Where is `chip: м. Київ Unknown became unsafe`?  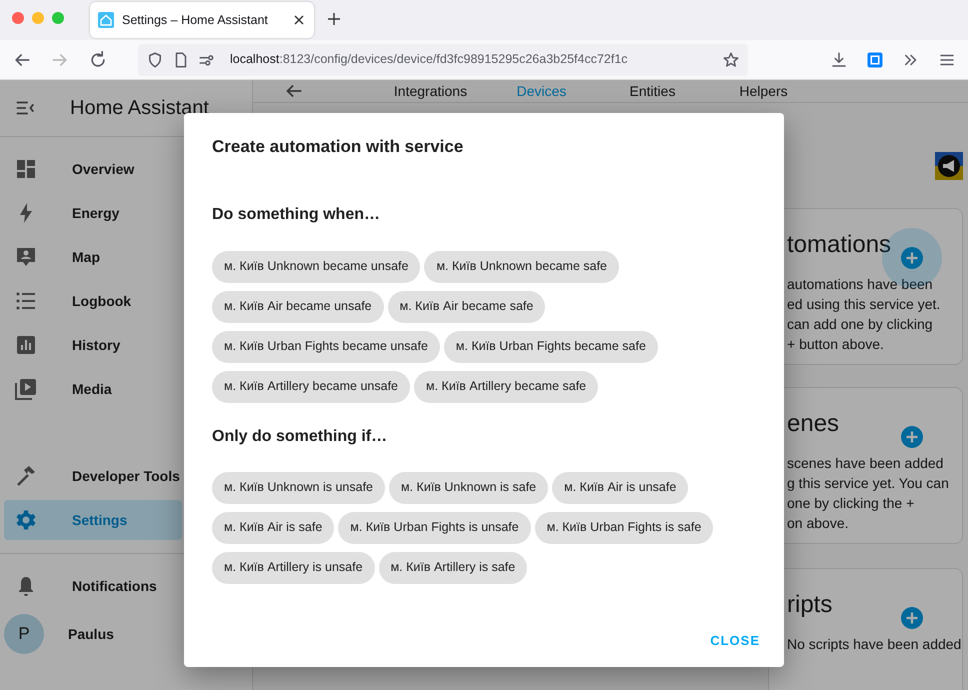 chip: м. Київ Unknown became unsafe is located at coordinates (316, 266).